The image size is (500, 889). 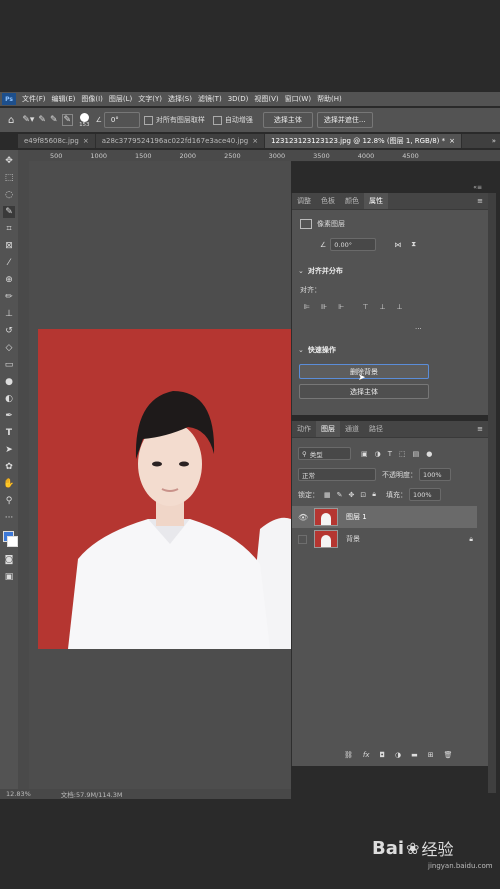 I want to click on crop-tool-icon: ⌗, so click(x=9, y=229).